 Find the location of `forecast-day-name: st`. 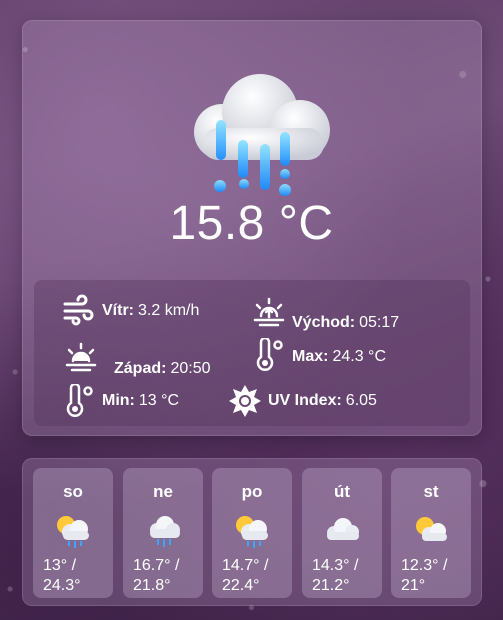

forecast-day-name: st is located at coordinates (431, 491).